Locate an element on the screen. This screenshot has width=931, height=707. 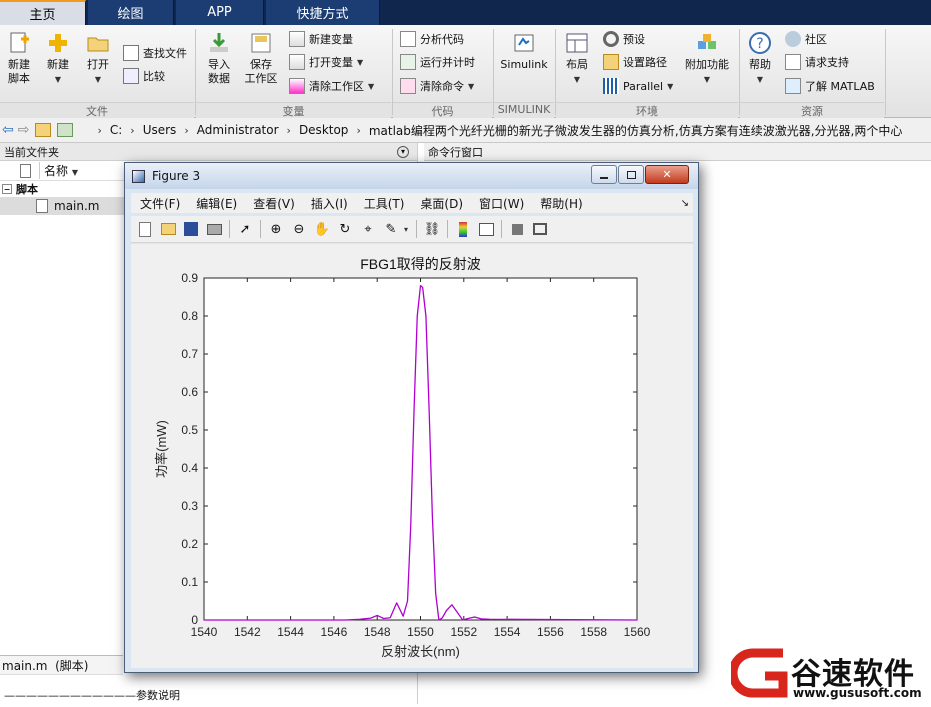
set-path-button: 设置路径 is located at coordinates (635, 62).